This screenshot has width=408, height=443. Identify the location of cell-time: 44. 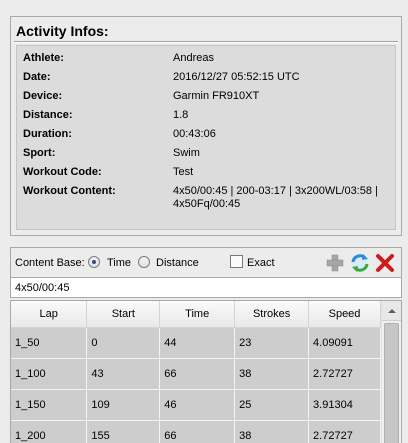
(197, 343).